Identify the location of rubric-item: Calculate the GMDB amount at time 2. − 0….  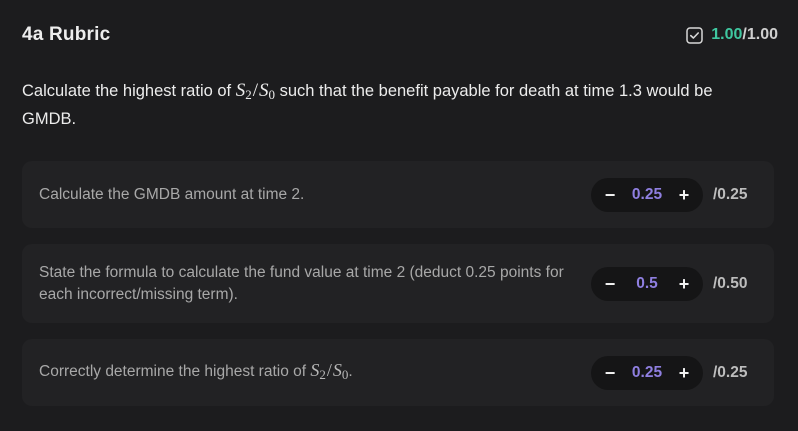
(398, 194).